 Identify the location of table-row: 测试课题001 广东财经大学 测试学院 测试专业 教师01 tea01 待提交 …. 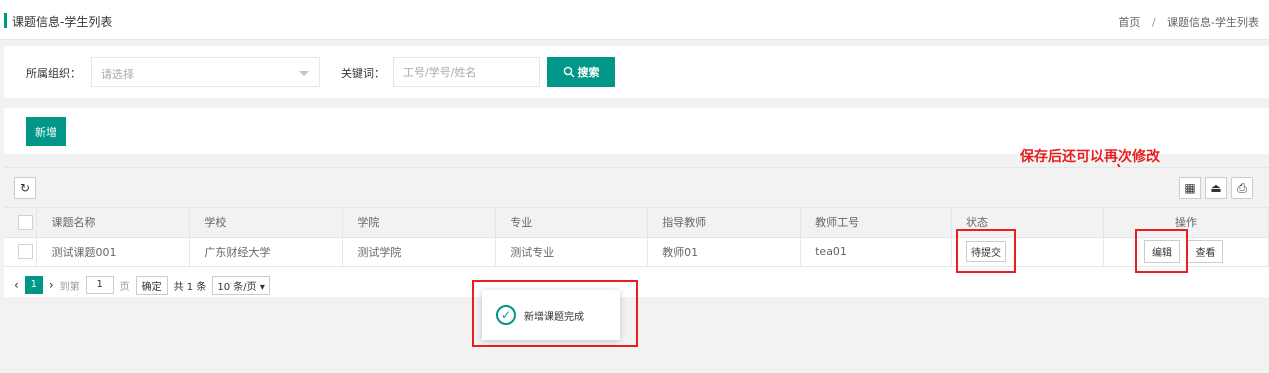
(636, 252).